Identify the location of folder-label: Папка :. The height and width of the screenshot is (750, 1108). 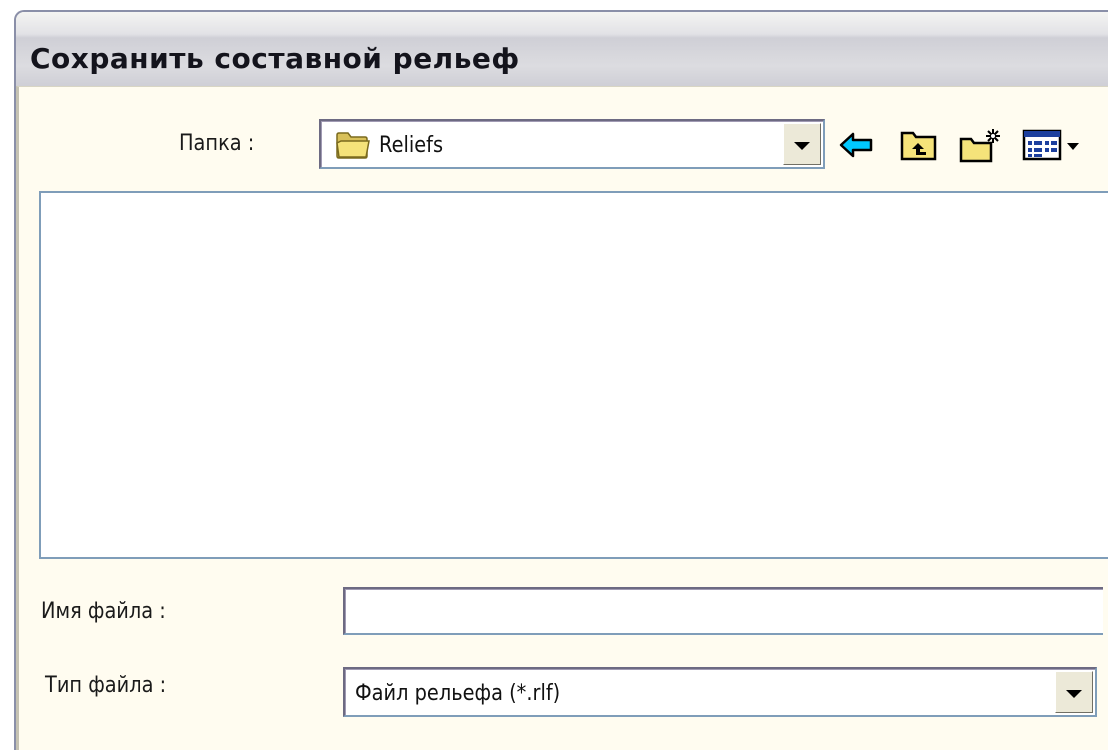
(217, 143).